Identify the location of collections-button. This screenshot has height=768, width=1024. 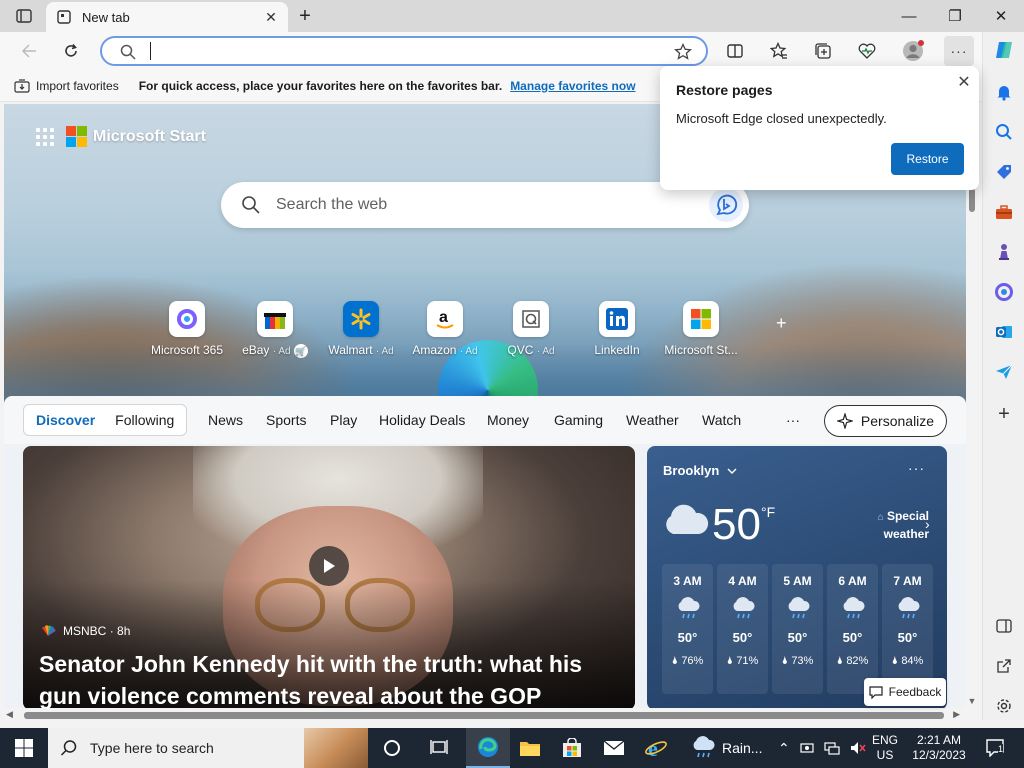
(823, 51).